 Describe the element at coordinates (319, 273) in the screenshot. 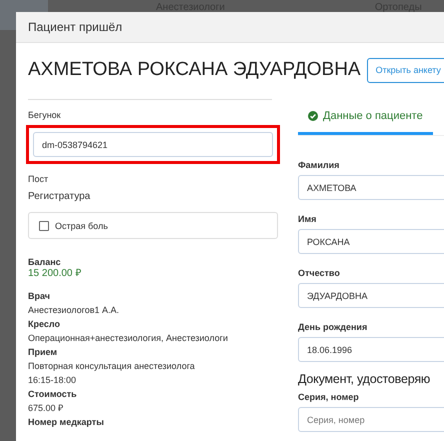

I see `field-label: Отчество` at that location.